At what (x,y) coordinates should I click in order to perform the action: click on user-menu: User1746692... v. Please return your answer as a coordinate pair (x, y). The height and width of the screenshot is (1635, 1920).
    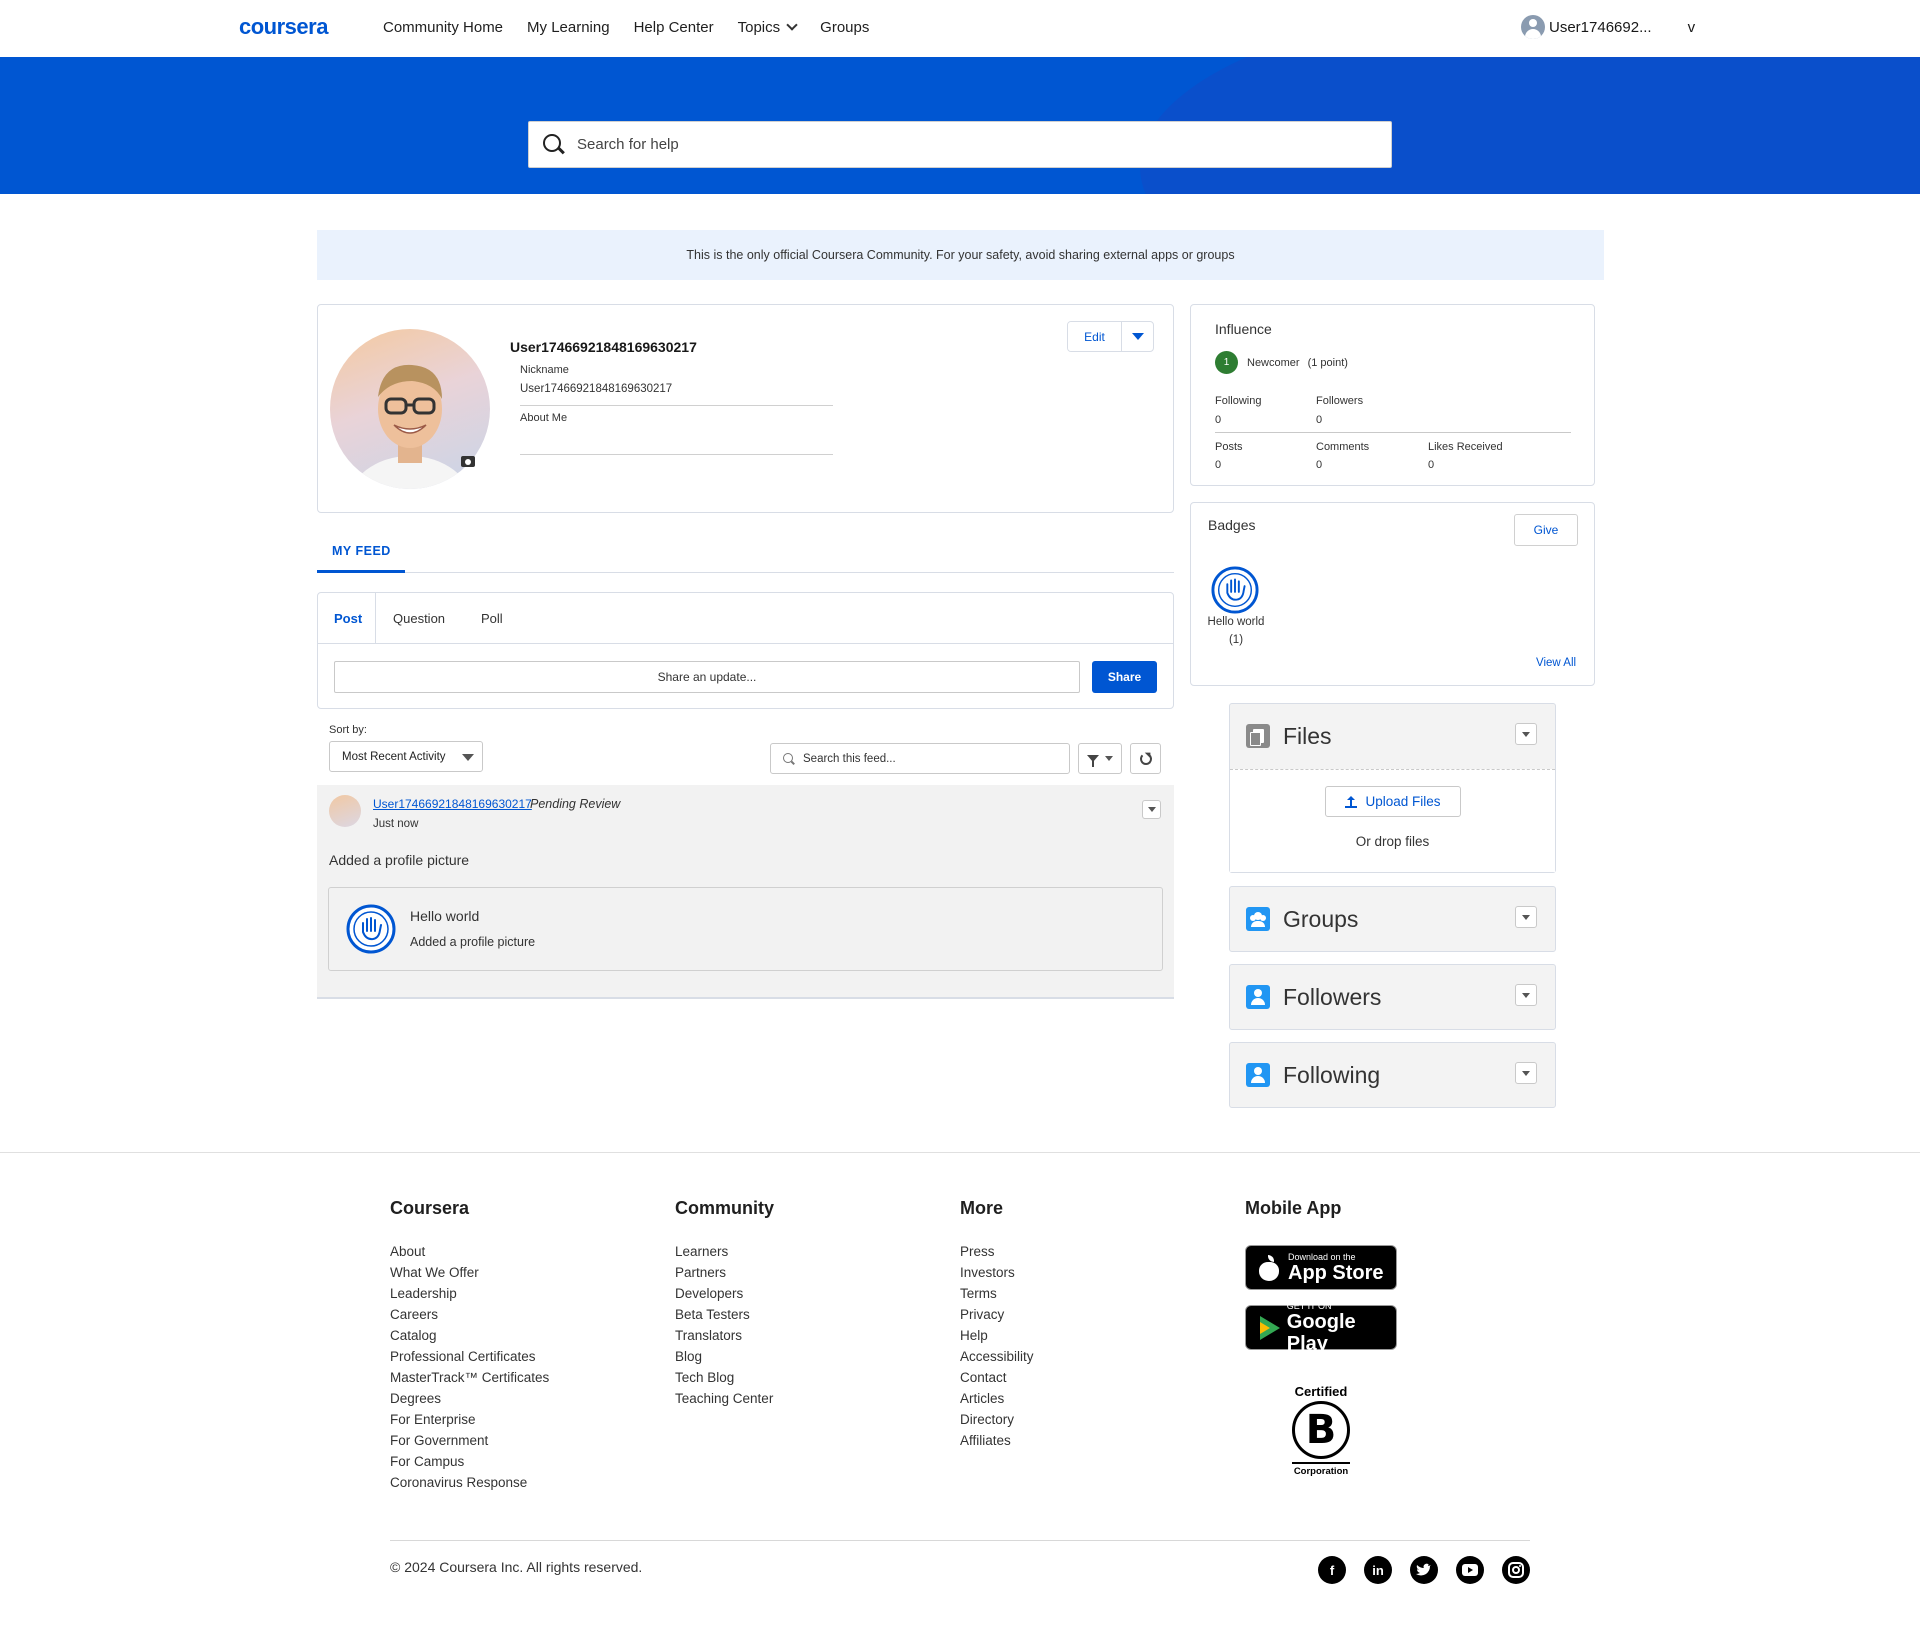
    Looking at the image, I should click on (1608, 27).